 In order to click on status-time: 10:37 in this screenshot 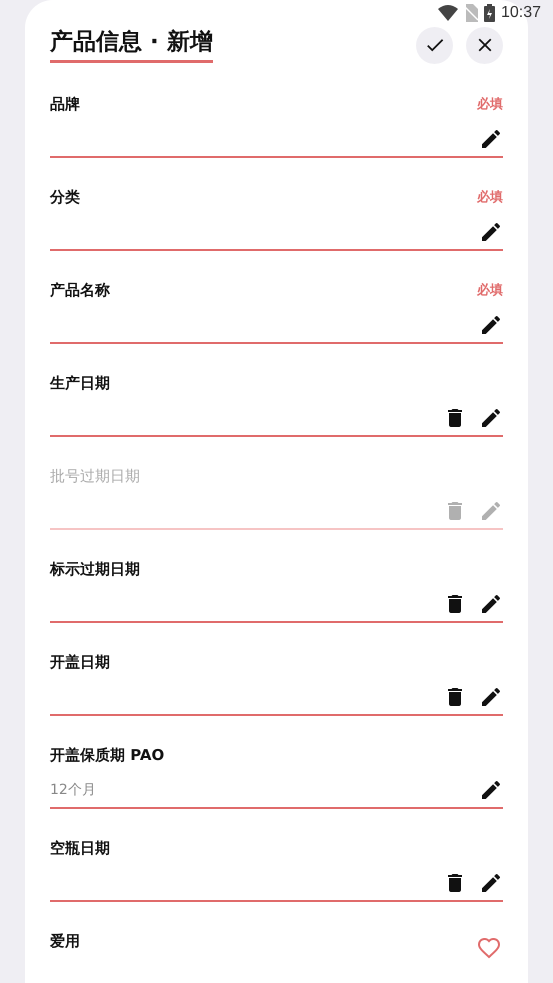, I will do `click(520, 13)`.